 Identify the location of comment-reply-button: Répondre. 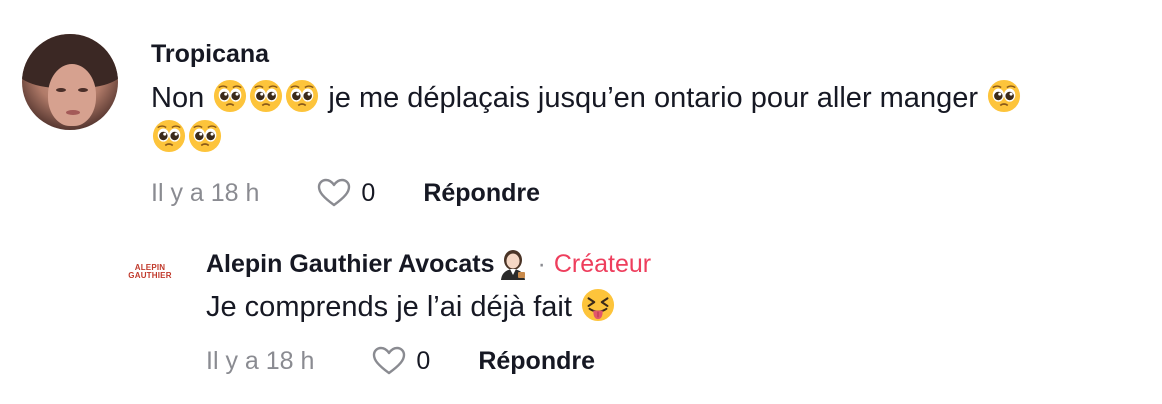
(481, 193).